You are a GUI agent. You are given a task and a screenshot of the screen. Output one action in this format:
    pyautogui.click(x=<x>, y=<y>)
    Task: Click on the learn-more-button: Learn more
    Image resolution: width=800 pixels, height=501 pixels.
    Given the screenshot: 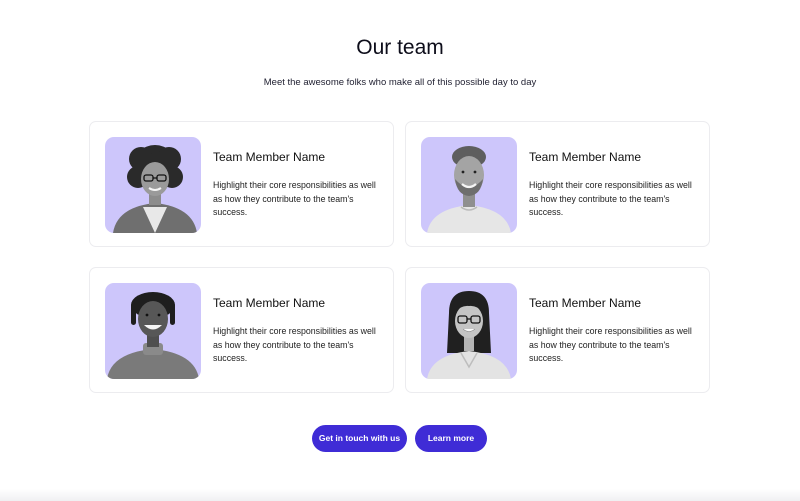 What is the action you would take?
    pyautogui.click(x=451, y=438)
    